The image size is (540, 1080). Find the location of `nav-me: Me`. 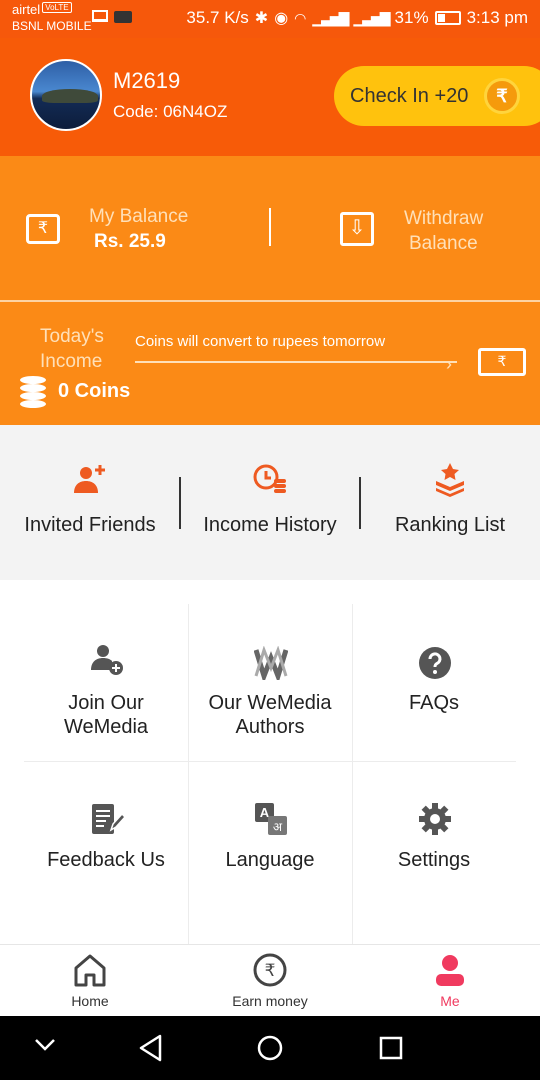

nav-me: Me is located at coordinates (450, 981).